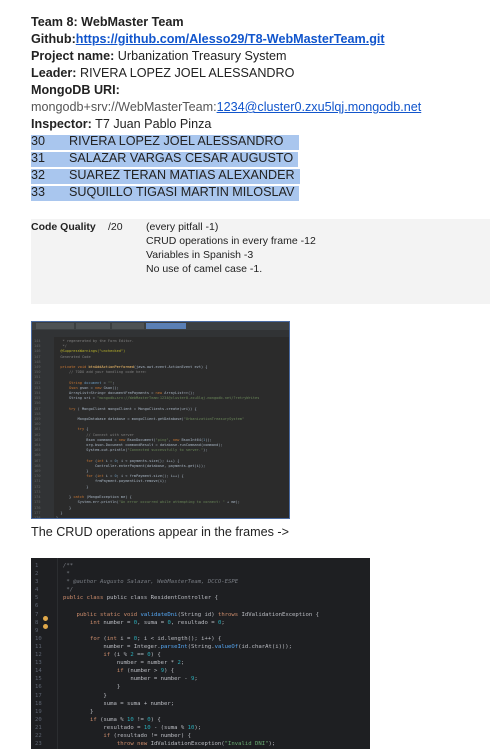  What do you see at coordinates (187, 73) in the screenshot?
I see `leader-value: RIVERA LOPEZ JOEL ALESSANDRO` at bounding box center [187, 73].